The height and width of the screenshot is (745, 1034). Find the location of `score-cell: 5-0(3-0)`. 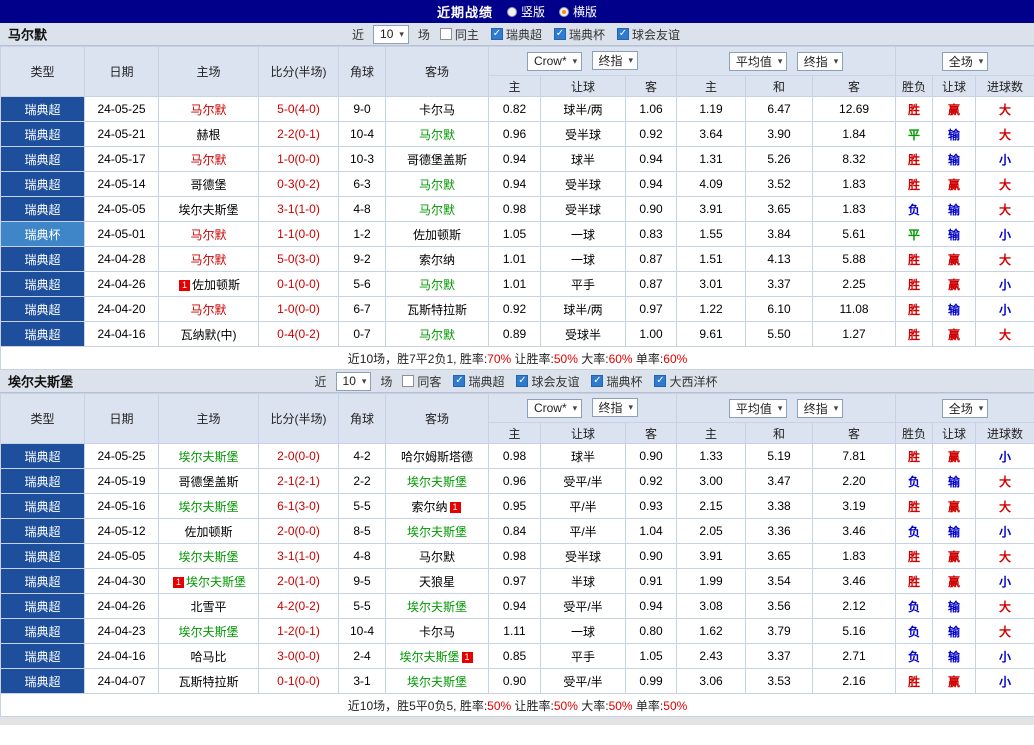

score-cell: 5-0(3-0) is located at coordinates (298, 259).